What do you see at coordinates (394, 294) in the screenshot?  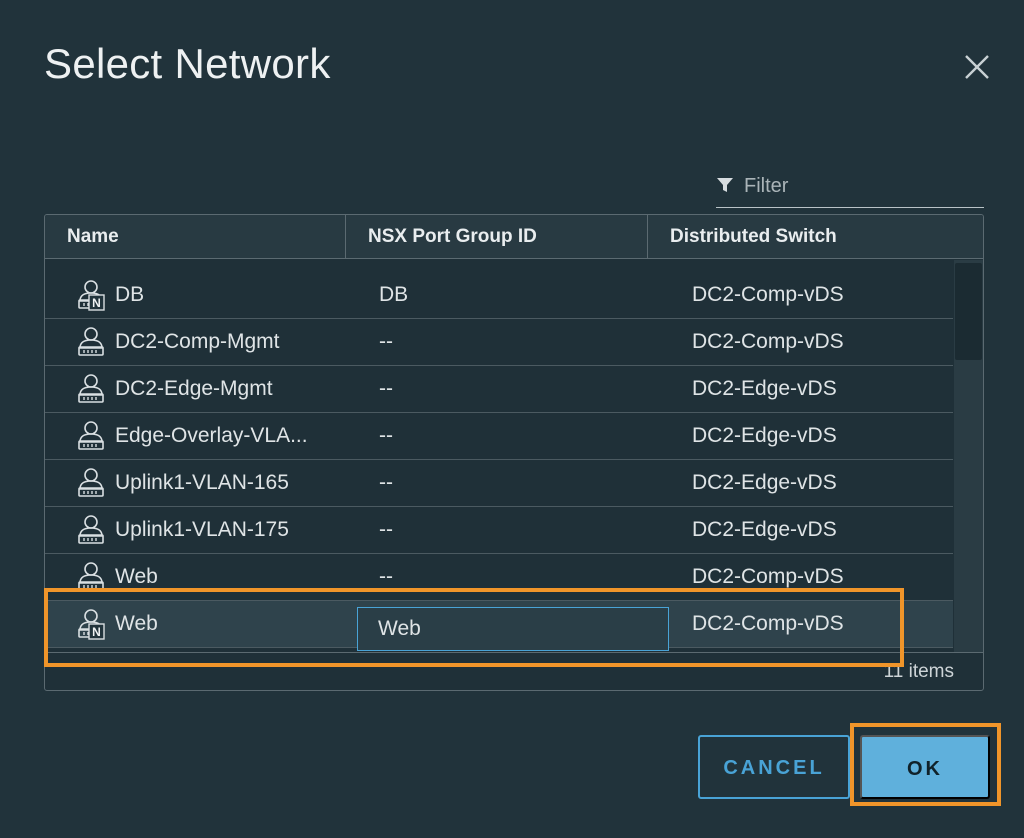 I see `cell-nsx-port-group-id: DB` at bounding box center [394, 294].